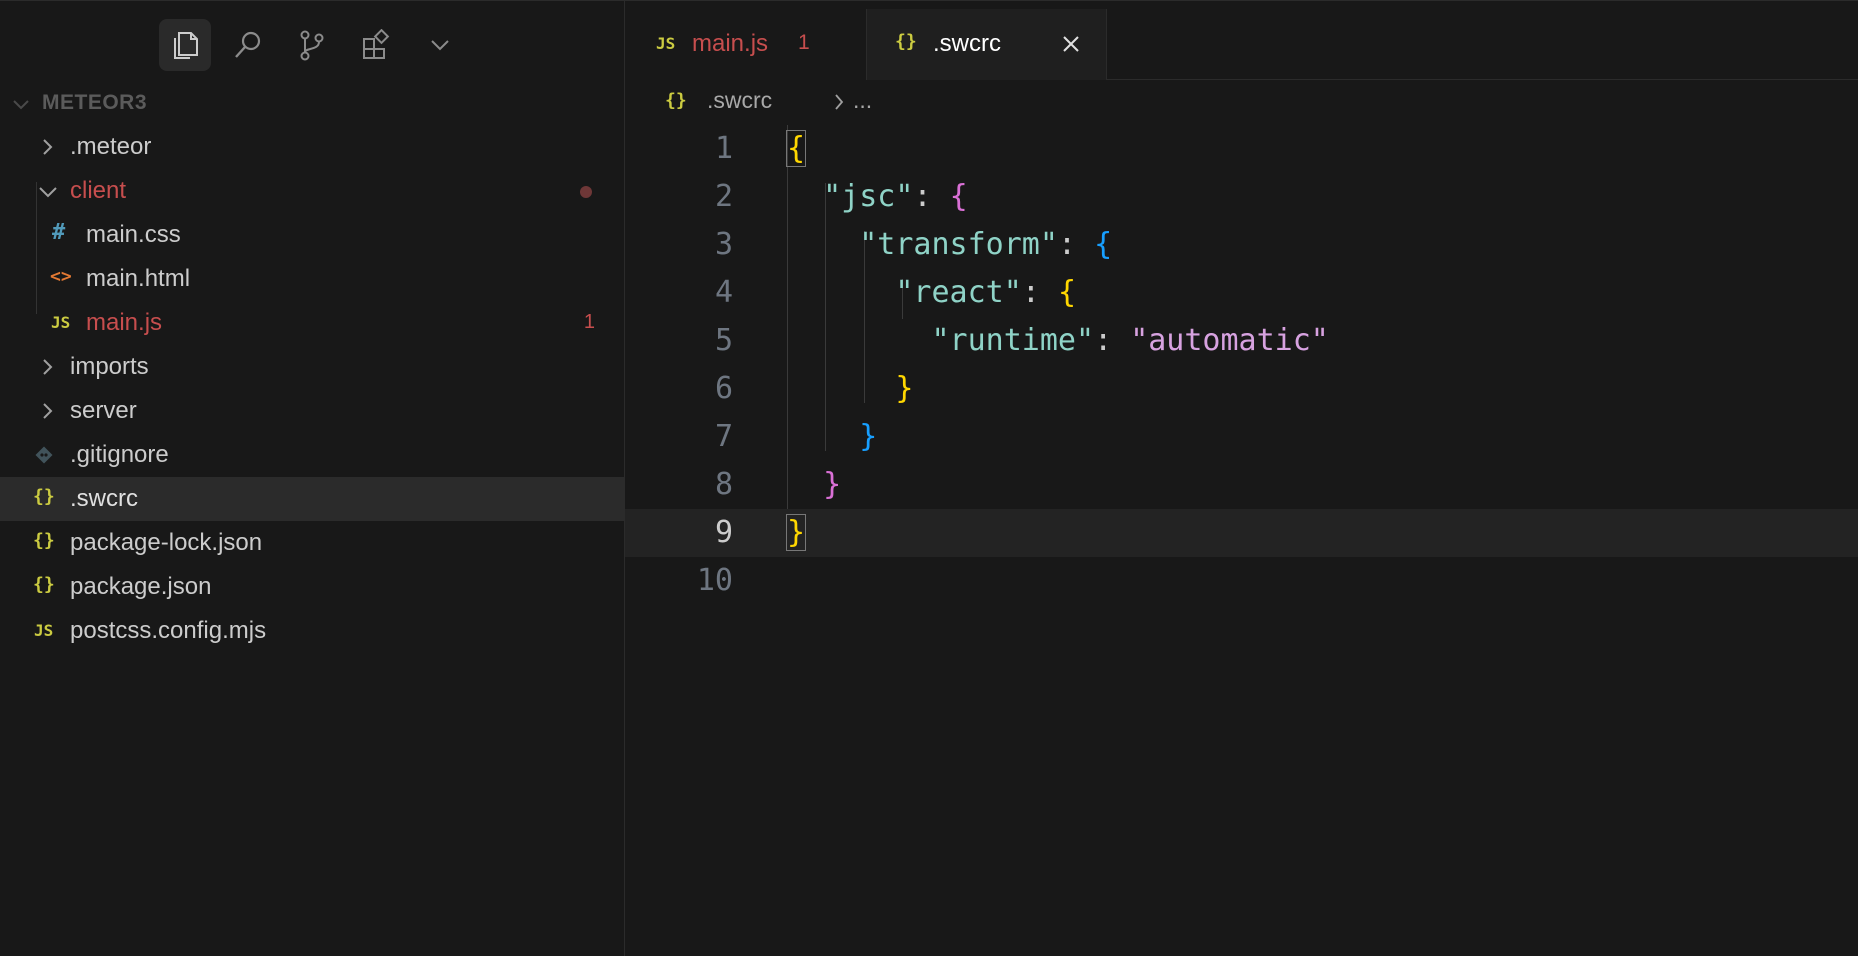 The height and width of the screenshot is (956, 1858). What do you see at coordinates (1013, 340) in the screenshot?
I see `json-key-token: "runtime"` at bounding box center [1013, 340].